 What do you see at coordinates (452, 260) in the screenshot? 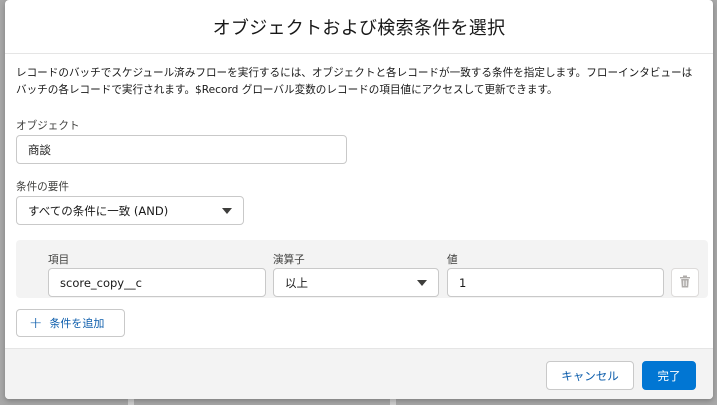
I see `value-label: 値` at bounding box center [452, 260].